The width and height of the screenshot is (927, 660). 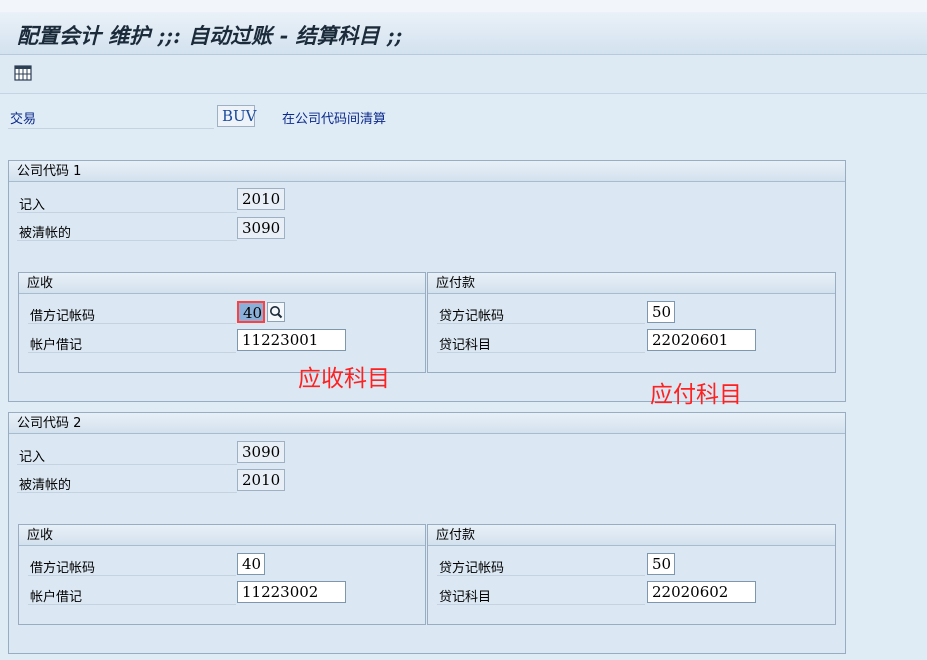 What do you see at coordinates (701, 592) in the screenshot?
I see `c2-credit-account-field: 22020602` at bounding box center [701, 592].